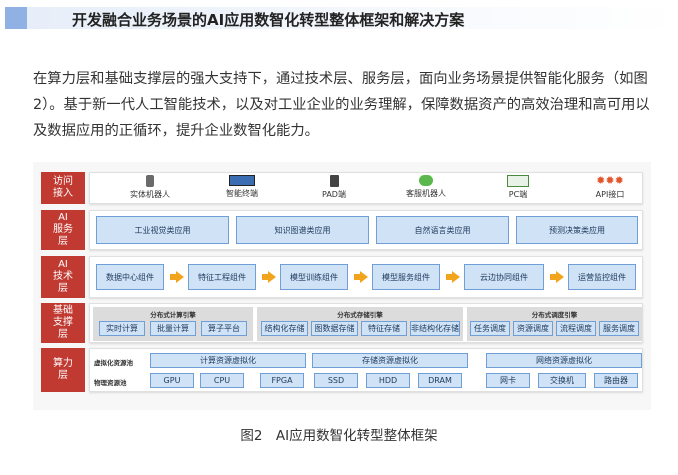  I want to click on chat-icon, so click(426, 180).